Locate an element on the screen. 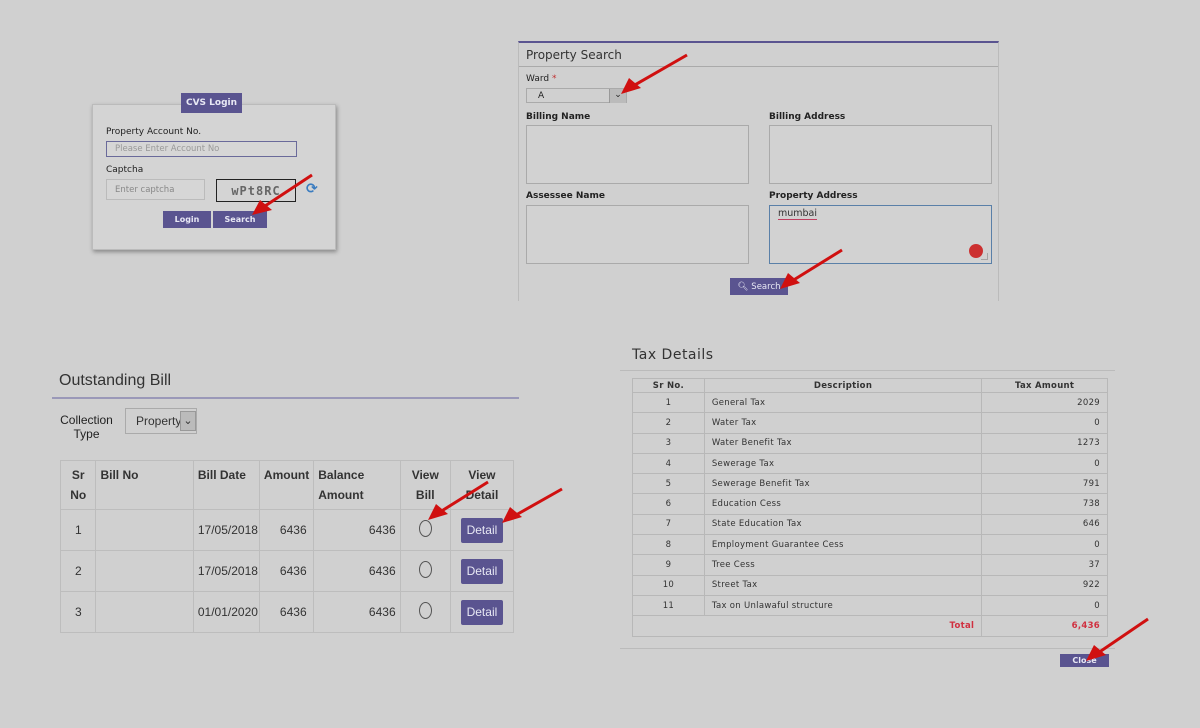  tax-header: Tax Details is located at coordinates (867, 357).